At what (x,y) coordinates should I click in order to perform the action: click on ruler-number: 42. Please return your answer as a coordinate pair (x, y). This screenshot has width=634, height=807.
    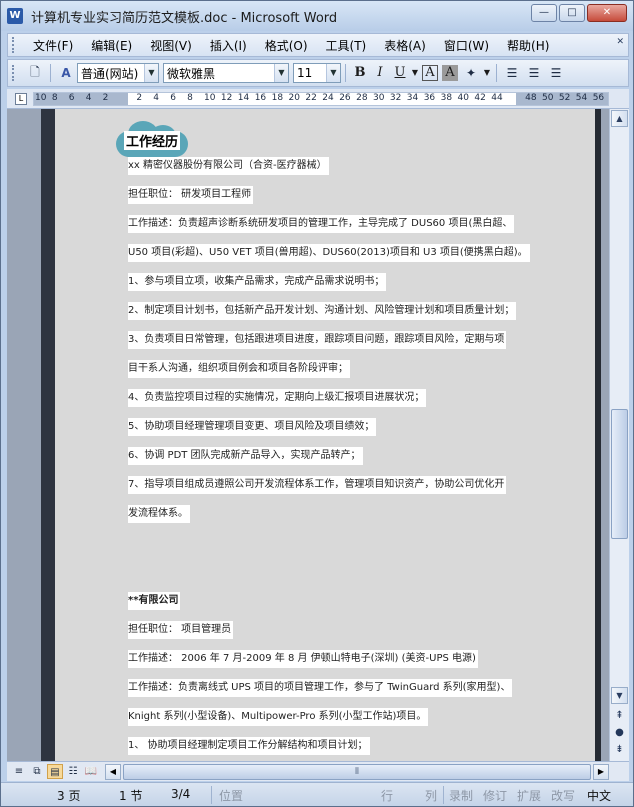
    Looking at the image, I should click on (480, 98).